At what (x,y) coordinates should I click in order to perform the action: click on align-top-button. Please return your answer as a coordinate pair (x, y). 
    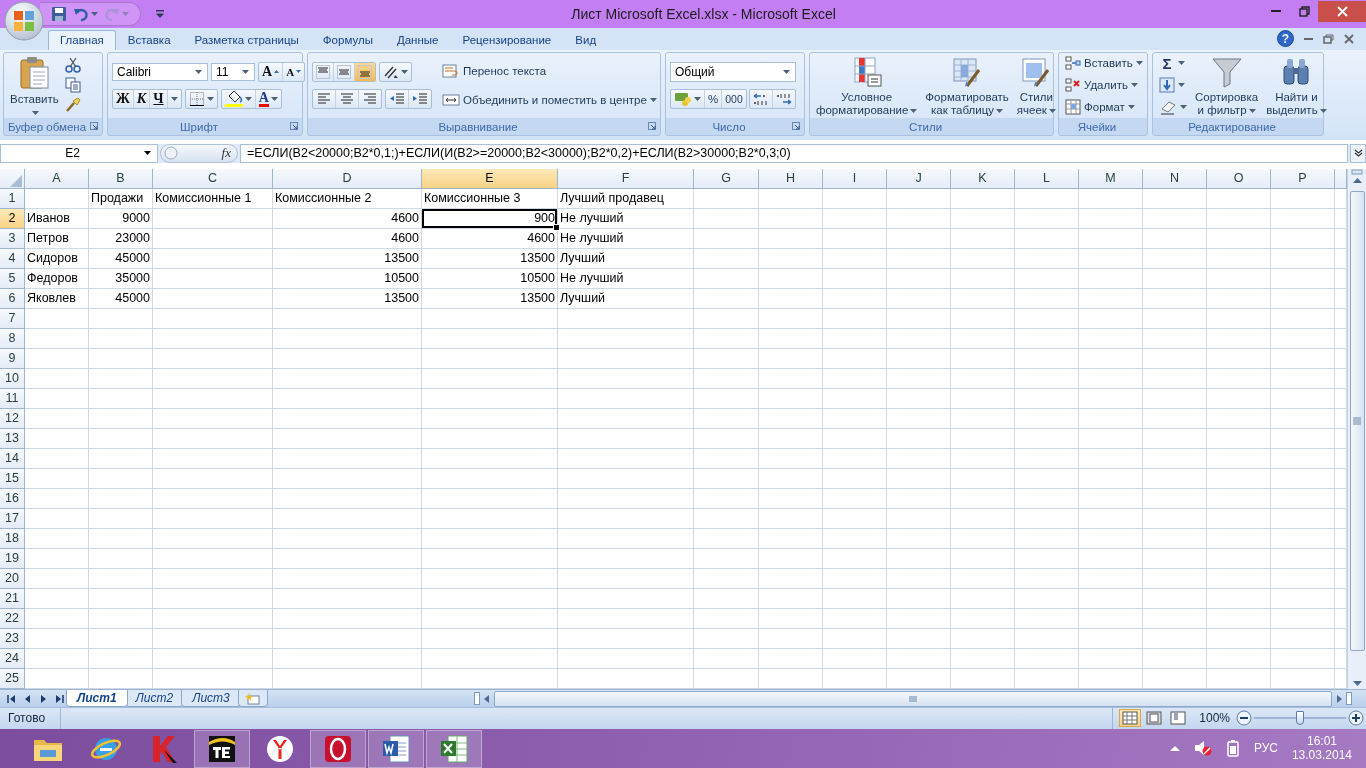
    Looking at the image, I should click on (323, 71).